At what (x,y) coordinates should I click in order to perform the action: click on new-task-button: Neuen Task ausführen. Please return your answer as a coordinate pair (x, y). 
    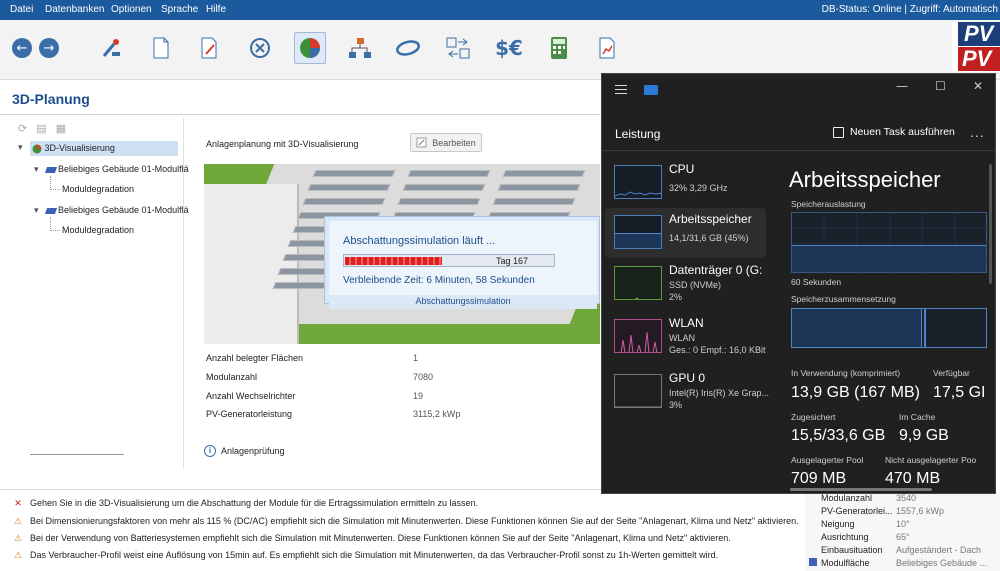
    Looking at the image, I should click on (894, 132).